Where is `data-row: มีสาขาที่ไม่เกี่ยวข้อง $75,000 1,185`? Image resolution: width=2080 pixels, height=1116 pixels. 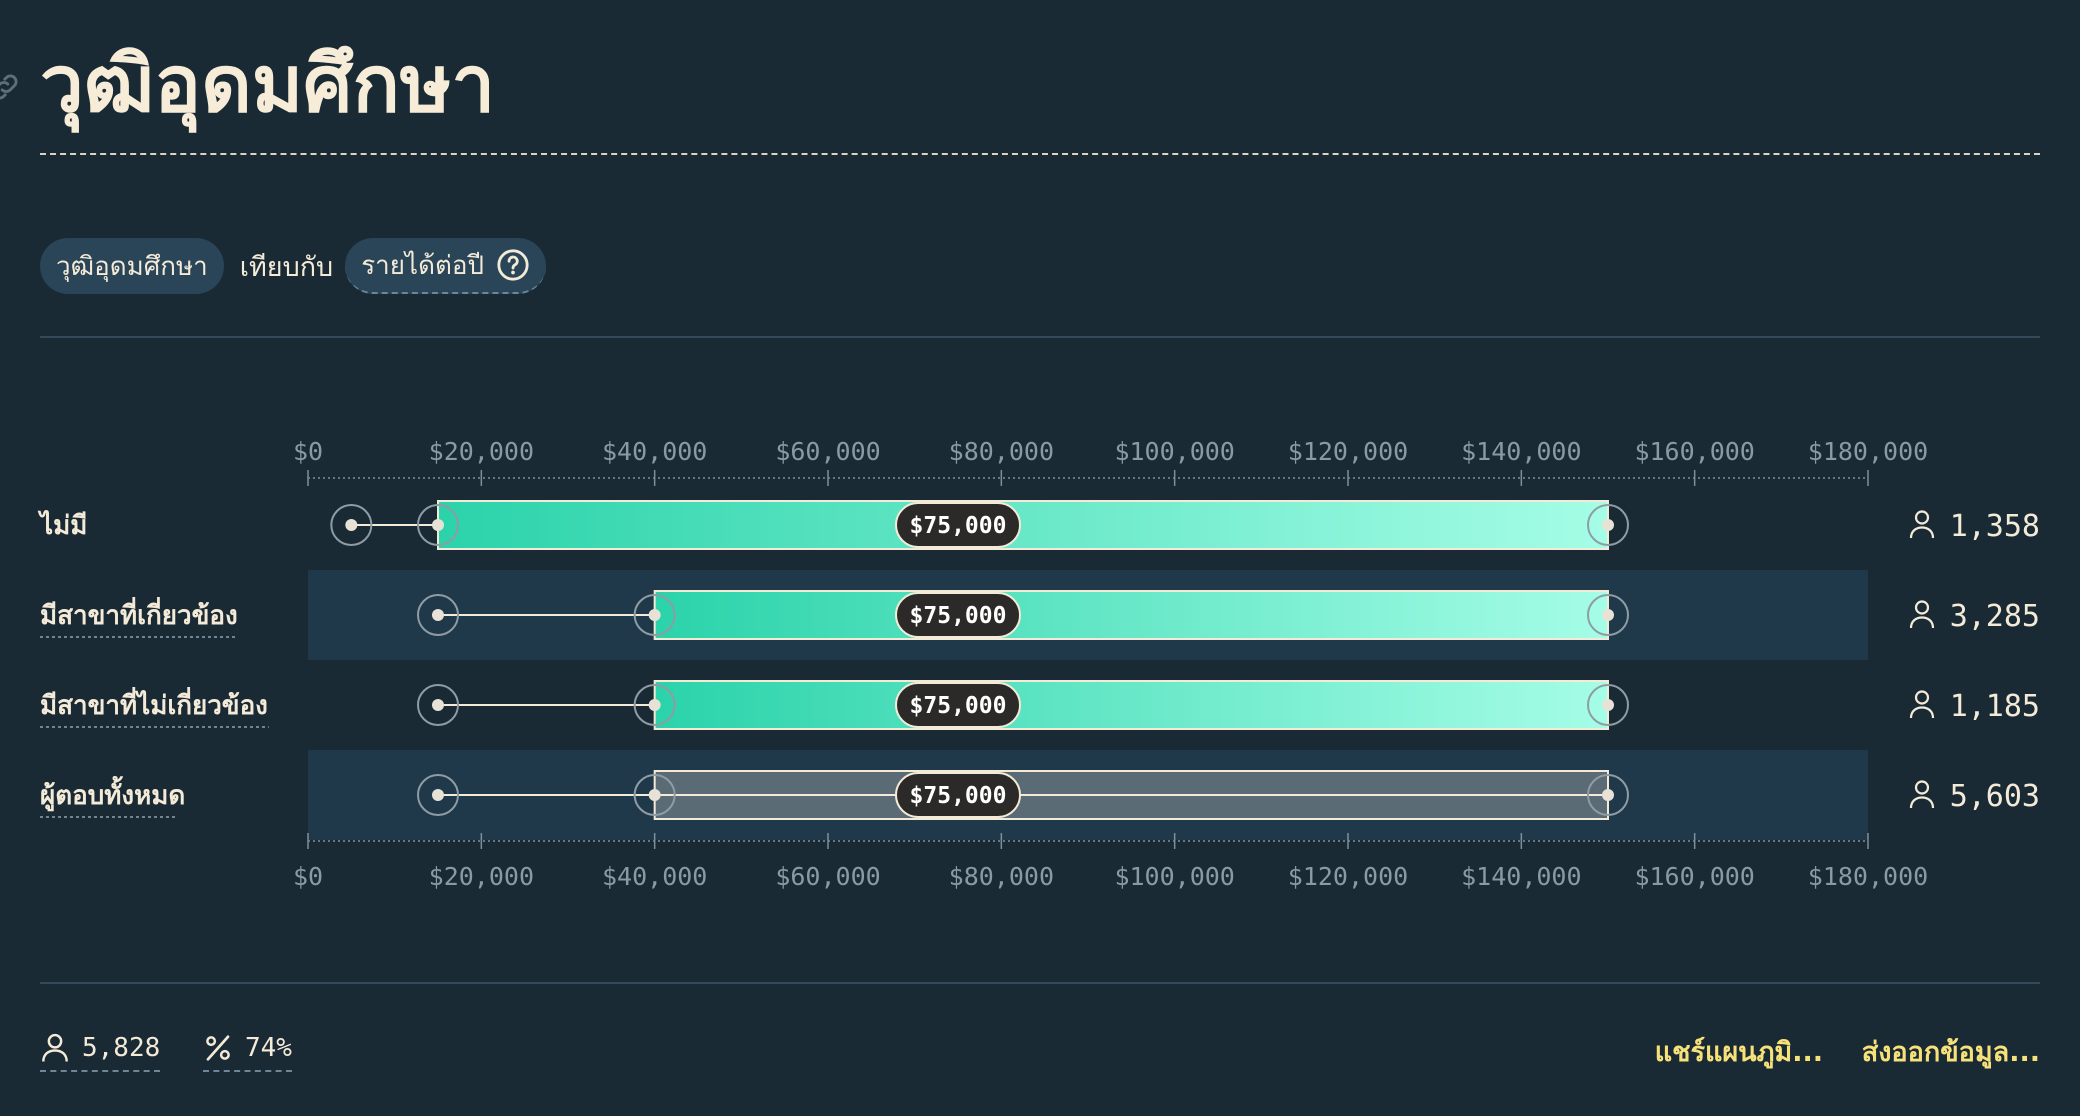 data-row: มีสาขาที่ไม่เกี่ยวข้อง $75,000 1,185 is located at coordinates (1040, 705).